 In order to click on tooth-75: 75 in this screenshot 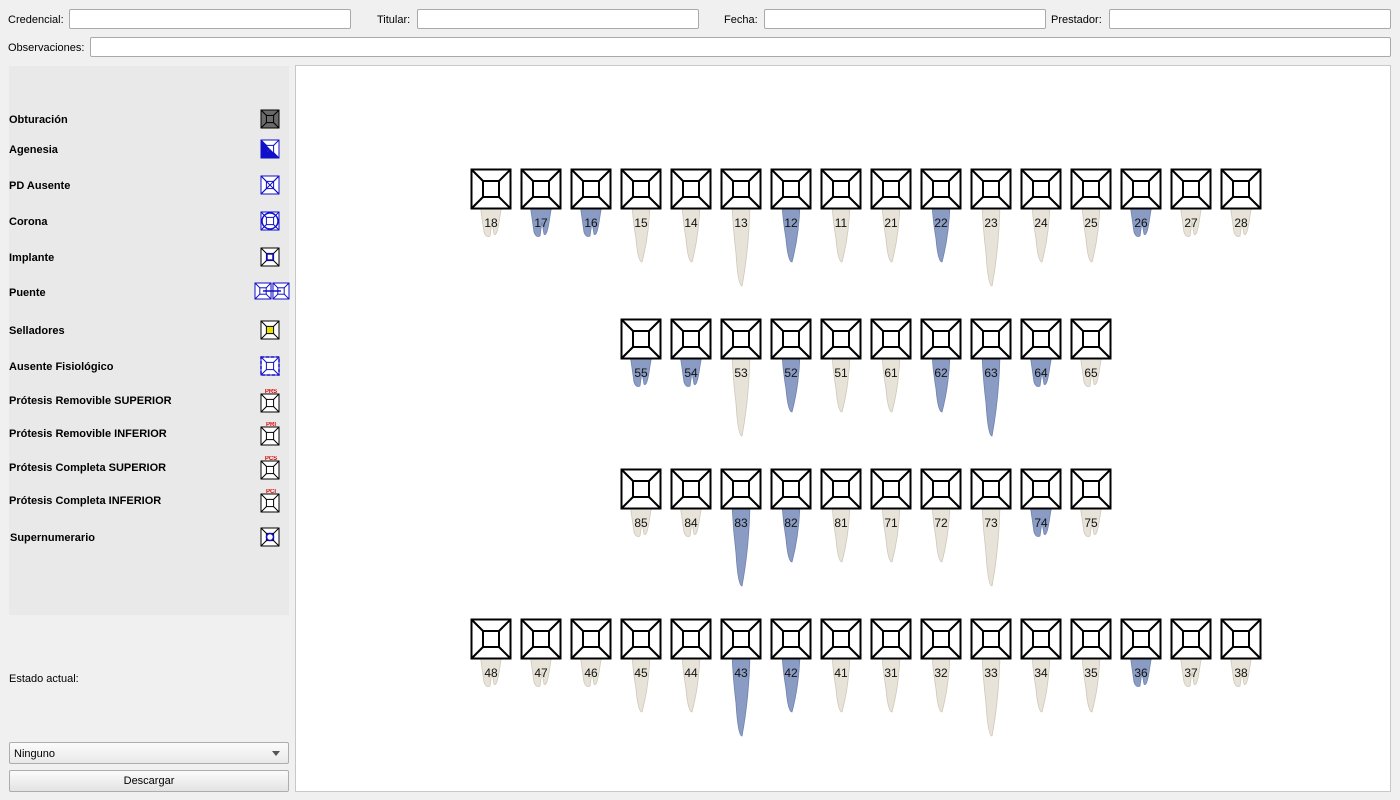, I will do `click(1091, 528)`.